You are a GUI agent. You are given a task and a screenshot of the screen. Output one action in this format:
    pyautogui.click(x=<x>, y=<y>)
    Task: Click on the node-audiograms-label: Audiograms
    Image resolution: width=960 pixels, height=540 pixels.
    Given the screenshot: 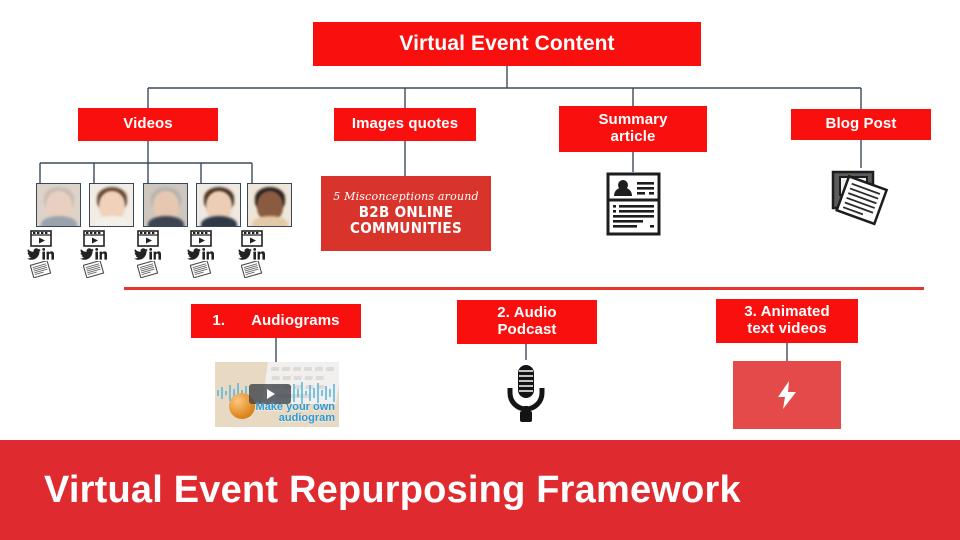 What is the action you would take?
    pyautogui.click(x=295, y=320)
    